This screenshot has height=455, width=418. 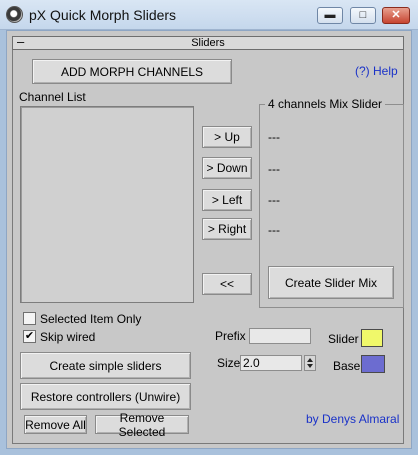 What do you see at coordinates (363, 15) in the screenshot?
I see `maximize-button: □` at bounding box center [363, 15].